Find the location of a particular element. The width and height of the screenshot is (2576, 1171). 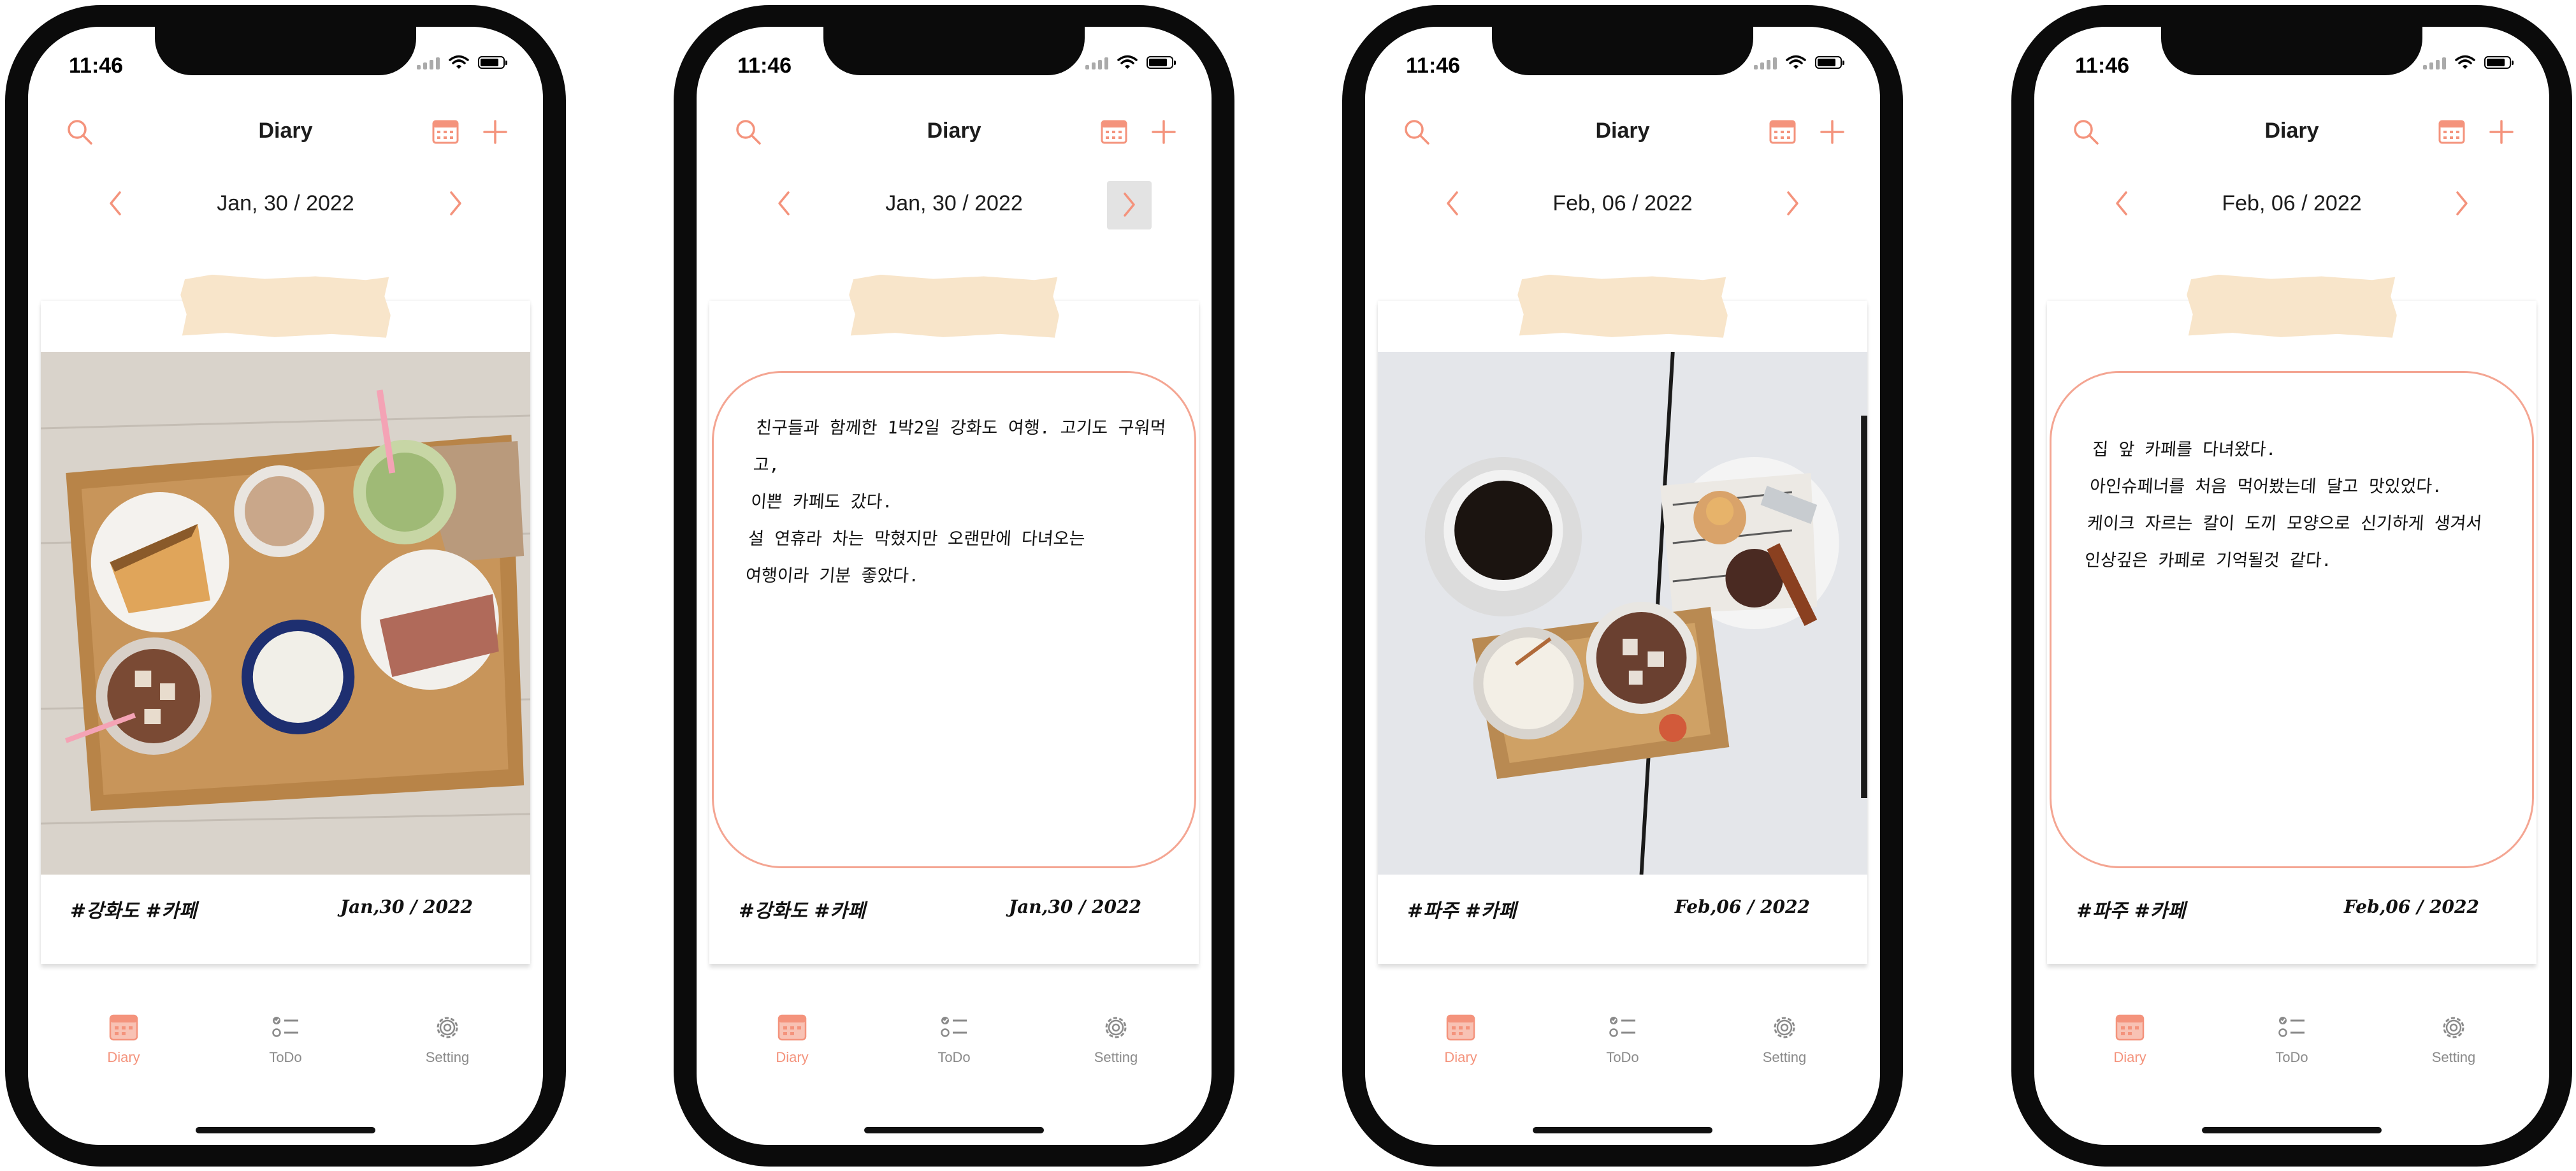

next-date-button is located at coordinates (1129, 205).